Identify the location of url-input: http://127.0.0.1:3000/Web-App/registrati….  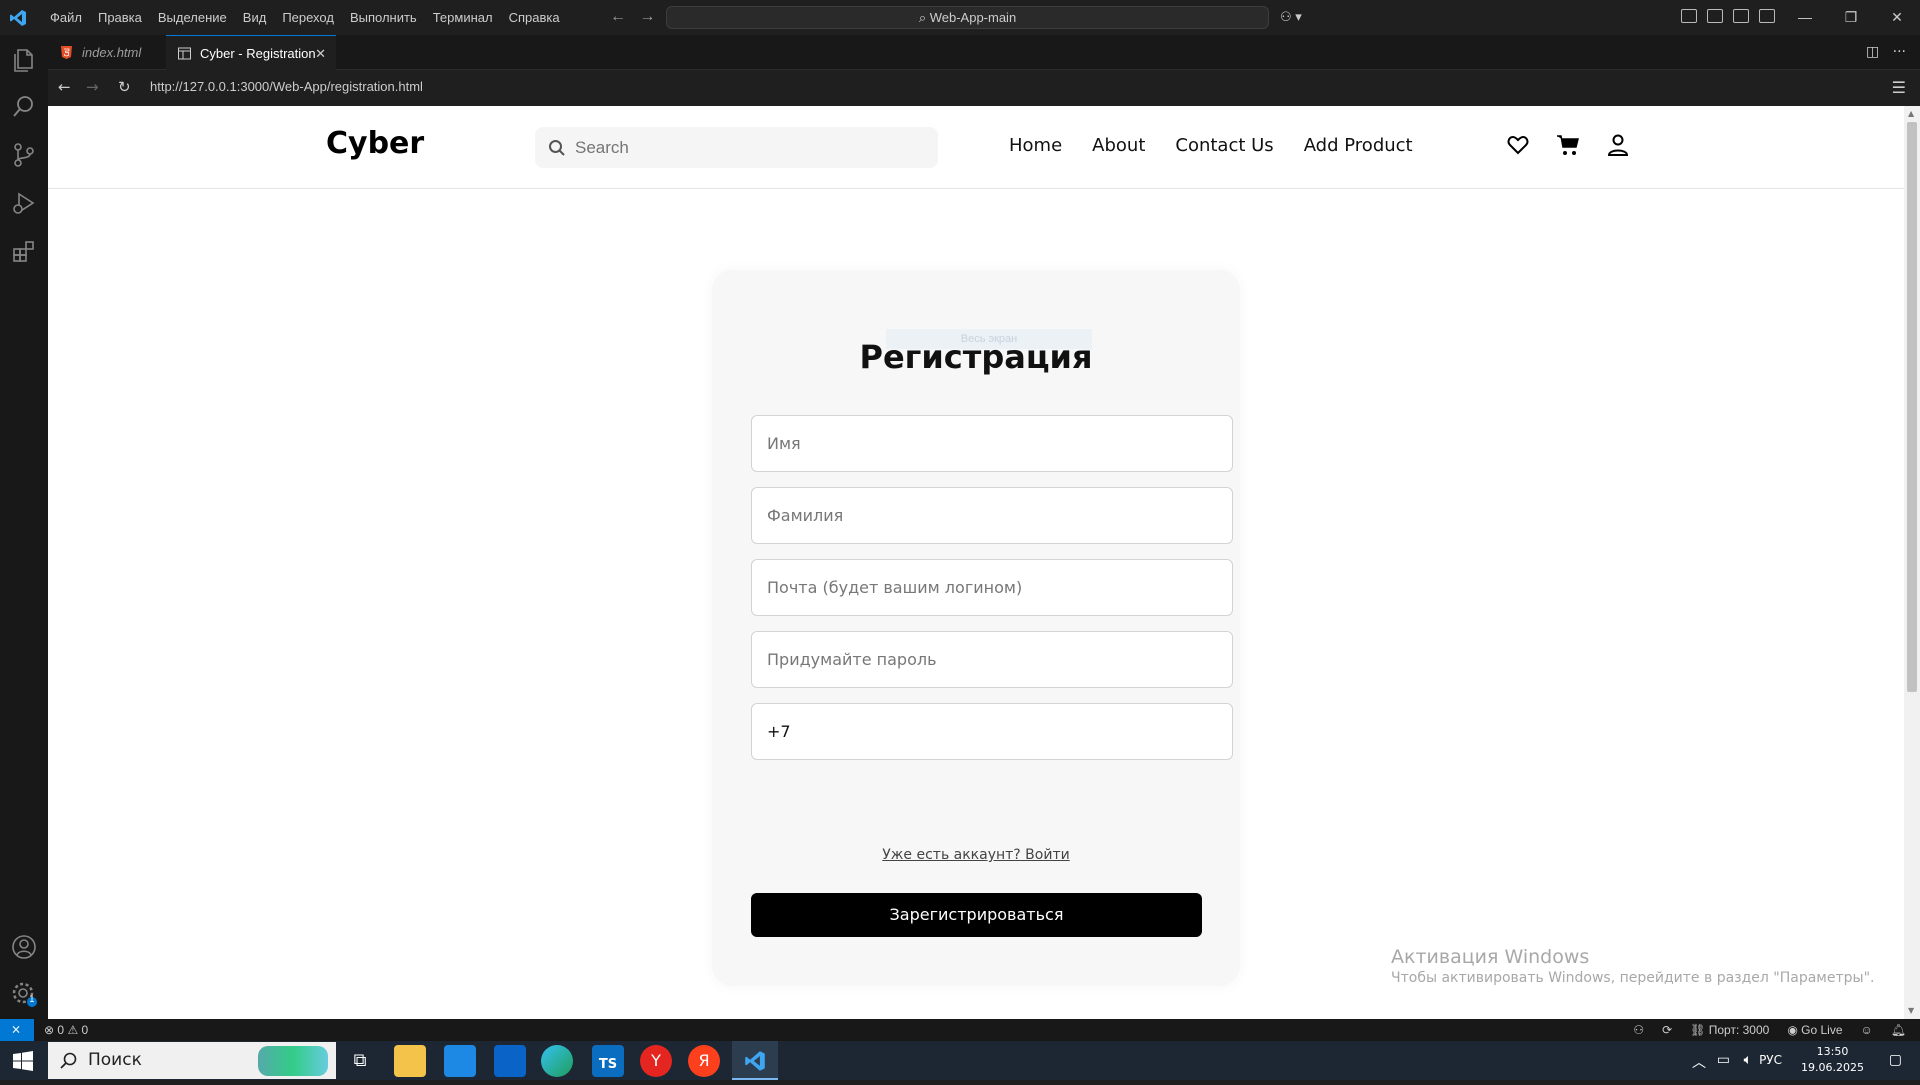
(286, 86).